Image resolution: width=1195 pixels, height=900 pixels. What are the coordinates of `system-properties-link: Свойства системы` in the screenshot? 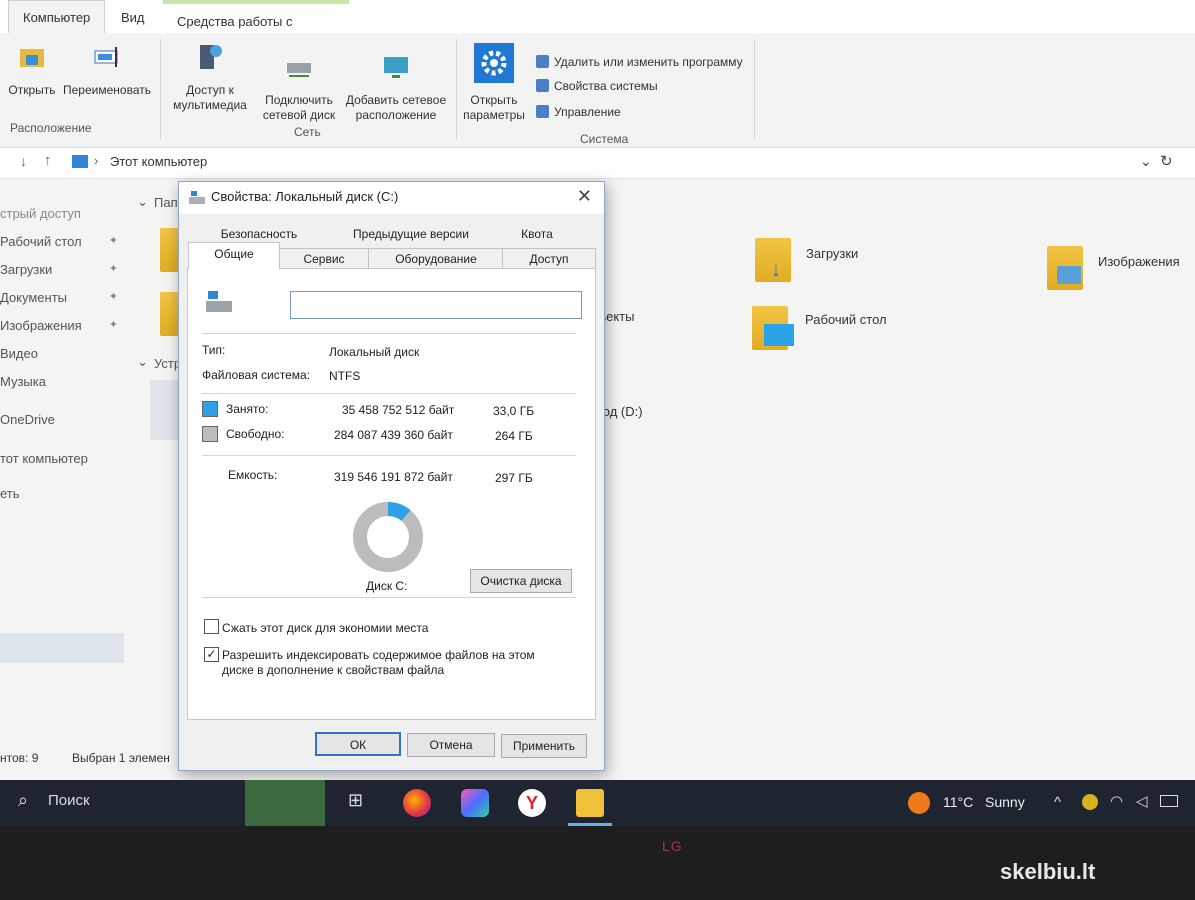 It's located at (597, 86).